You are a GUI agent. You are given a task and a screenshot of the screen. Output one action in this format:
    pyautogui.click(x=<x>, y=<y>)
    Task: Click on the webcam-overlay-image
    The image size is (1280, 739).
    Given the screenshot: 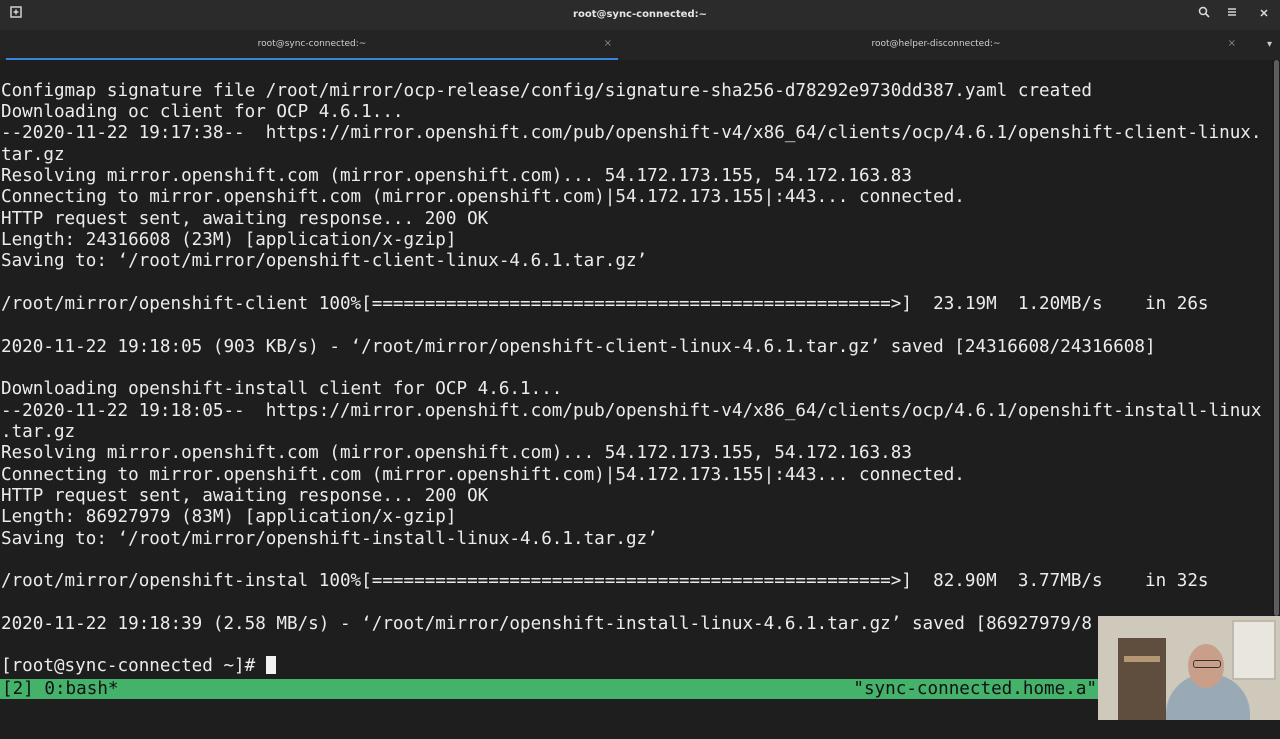 What is the action you would take?
    pyautogui.click(x=1189, y=668)
    